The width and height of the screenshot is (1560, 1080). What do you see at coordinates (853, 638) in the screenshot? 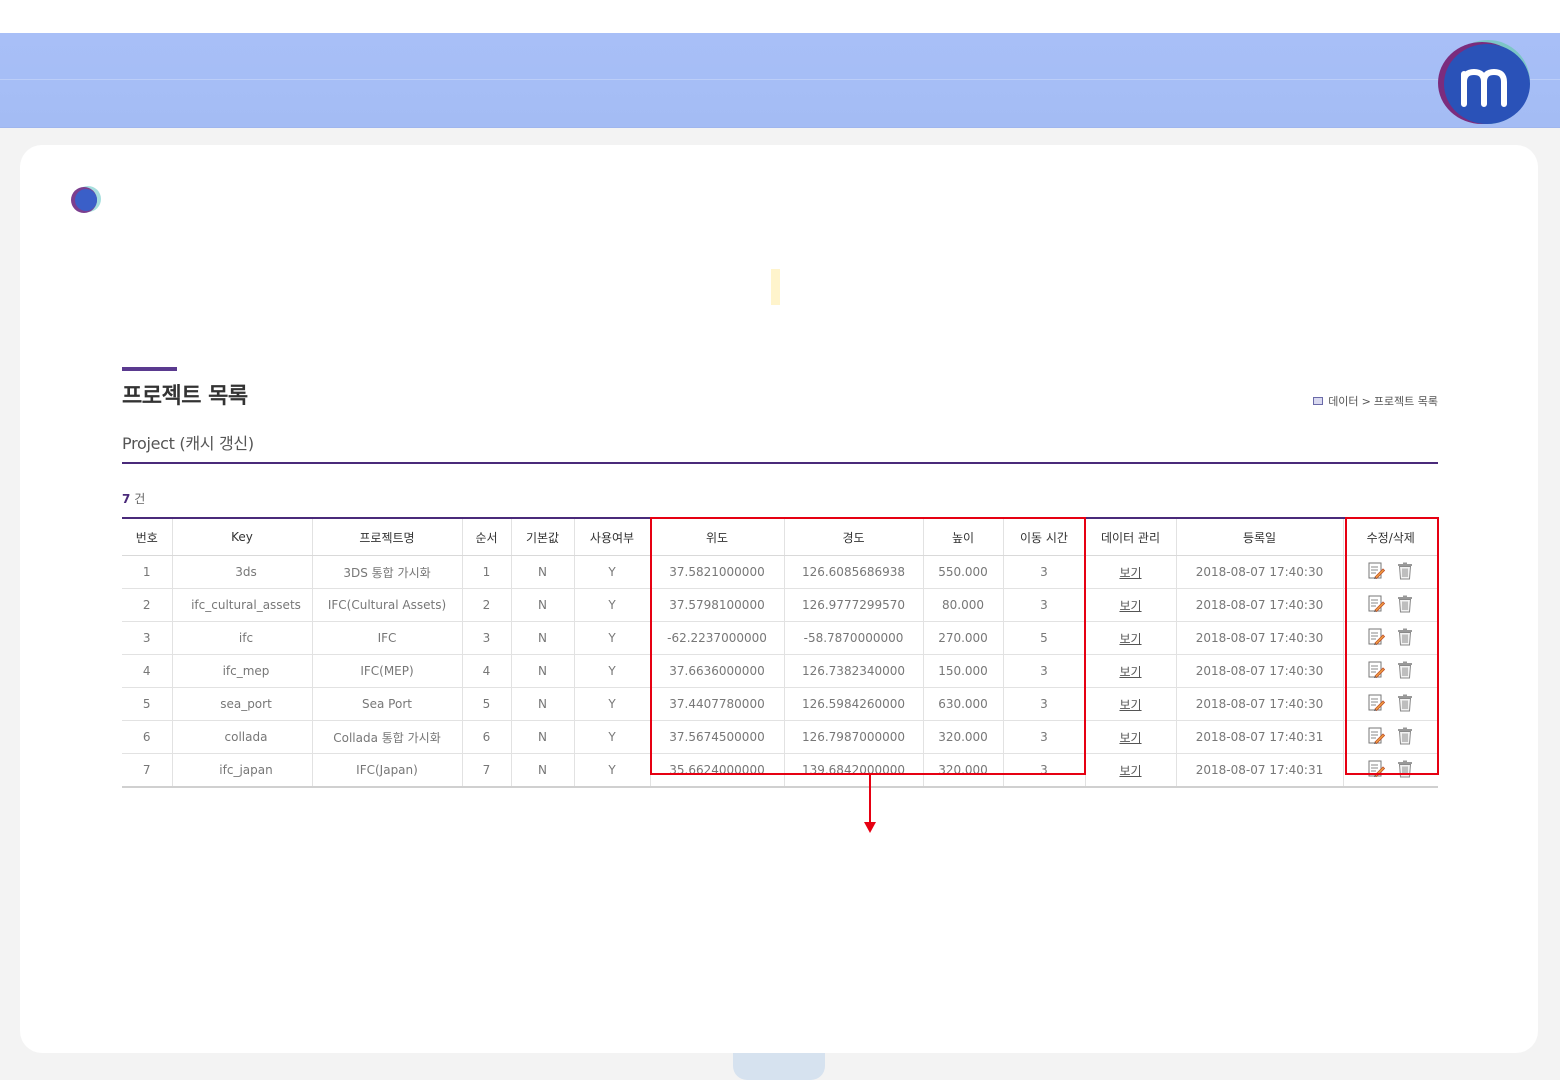
I see `cell-lon: -58.7870000000` at bounding box center [853, 638].